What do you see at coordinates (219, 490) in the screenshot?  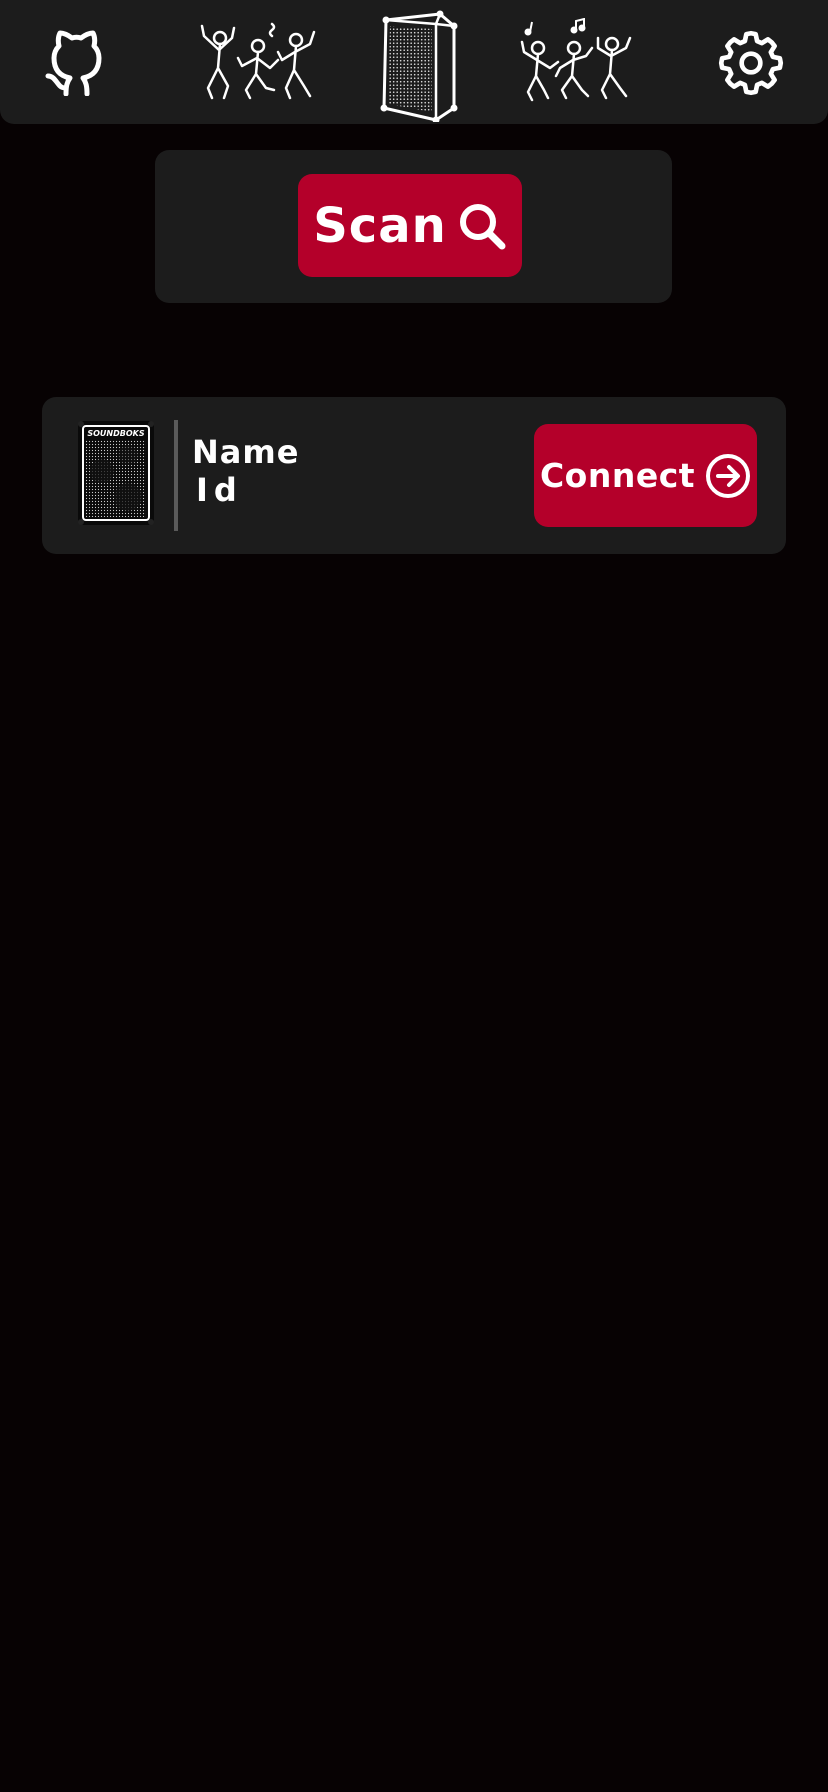 I see `device-id: Id` at bounding box center [219, 490].